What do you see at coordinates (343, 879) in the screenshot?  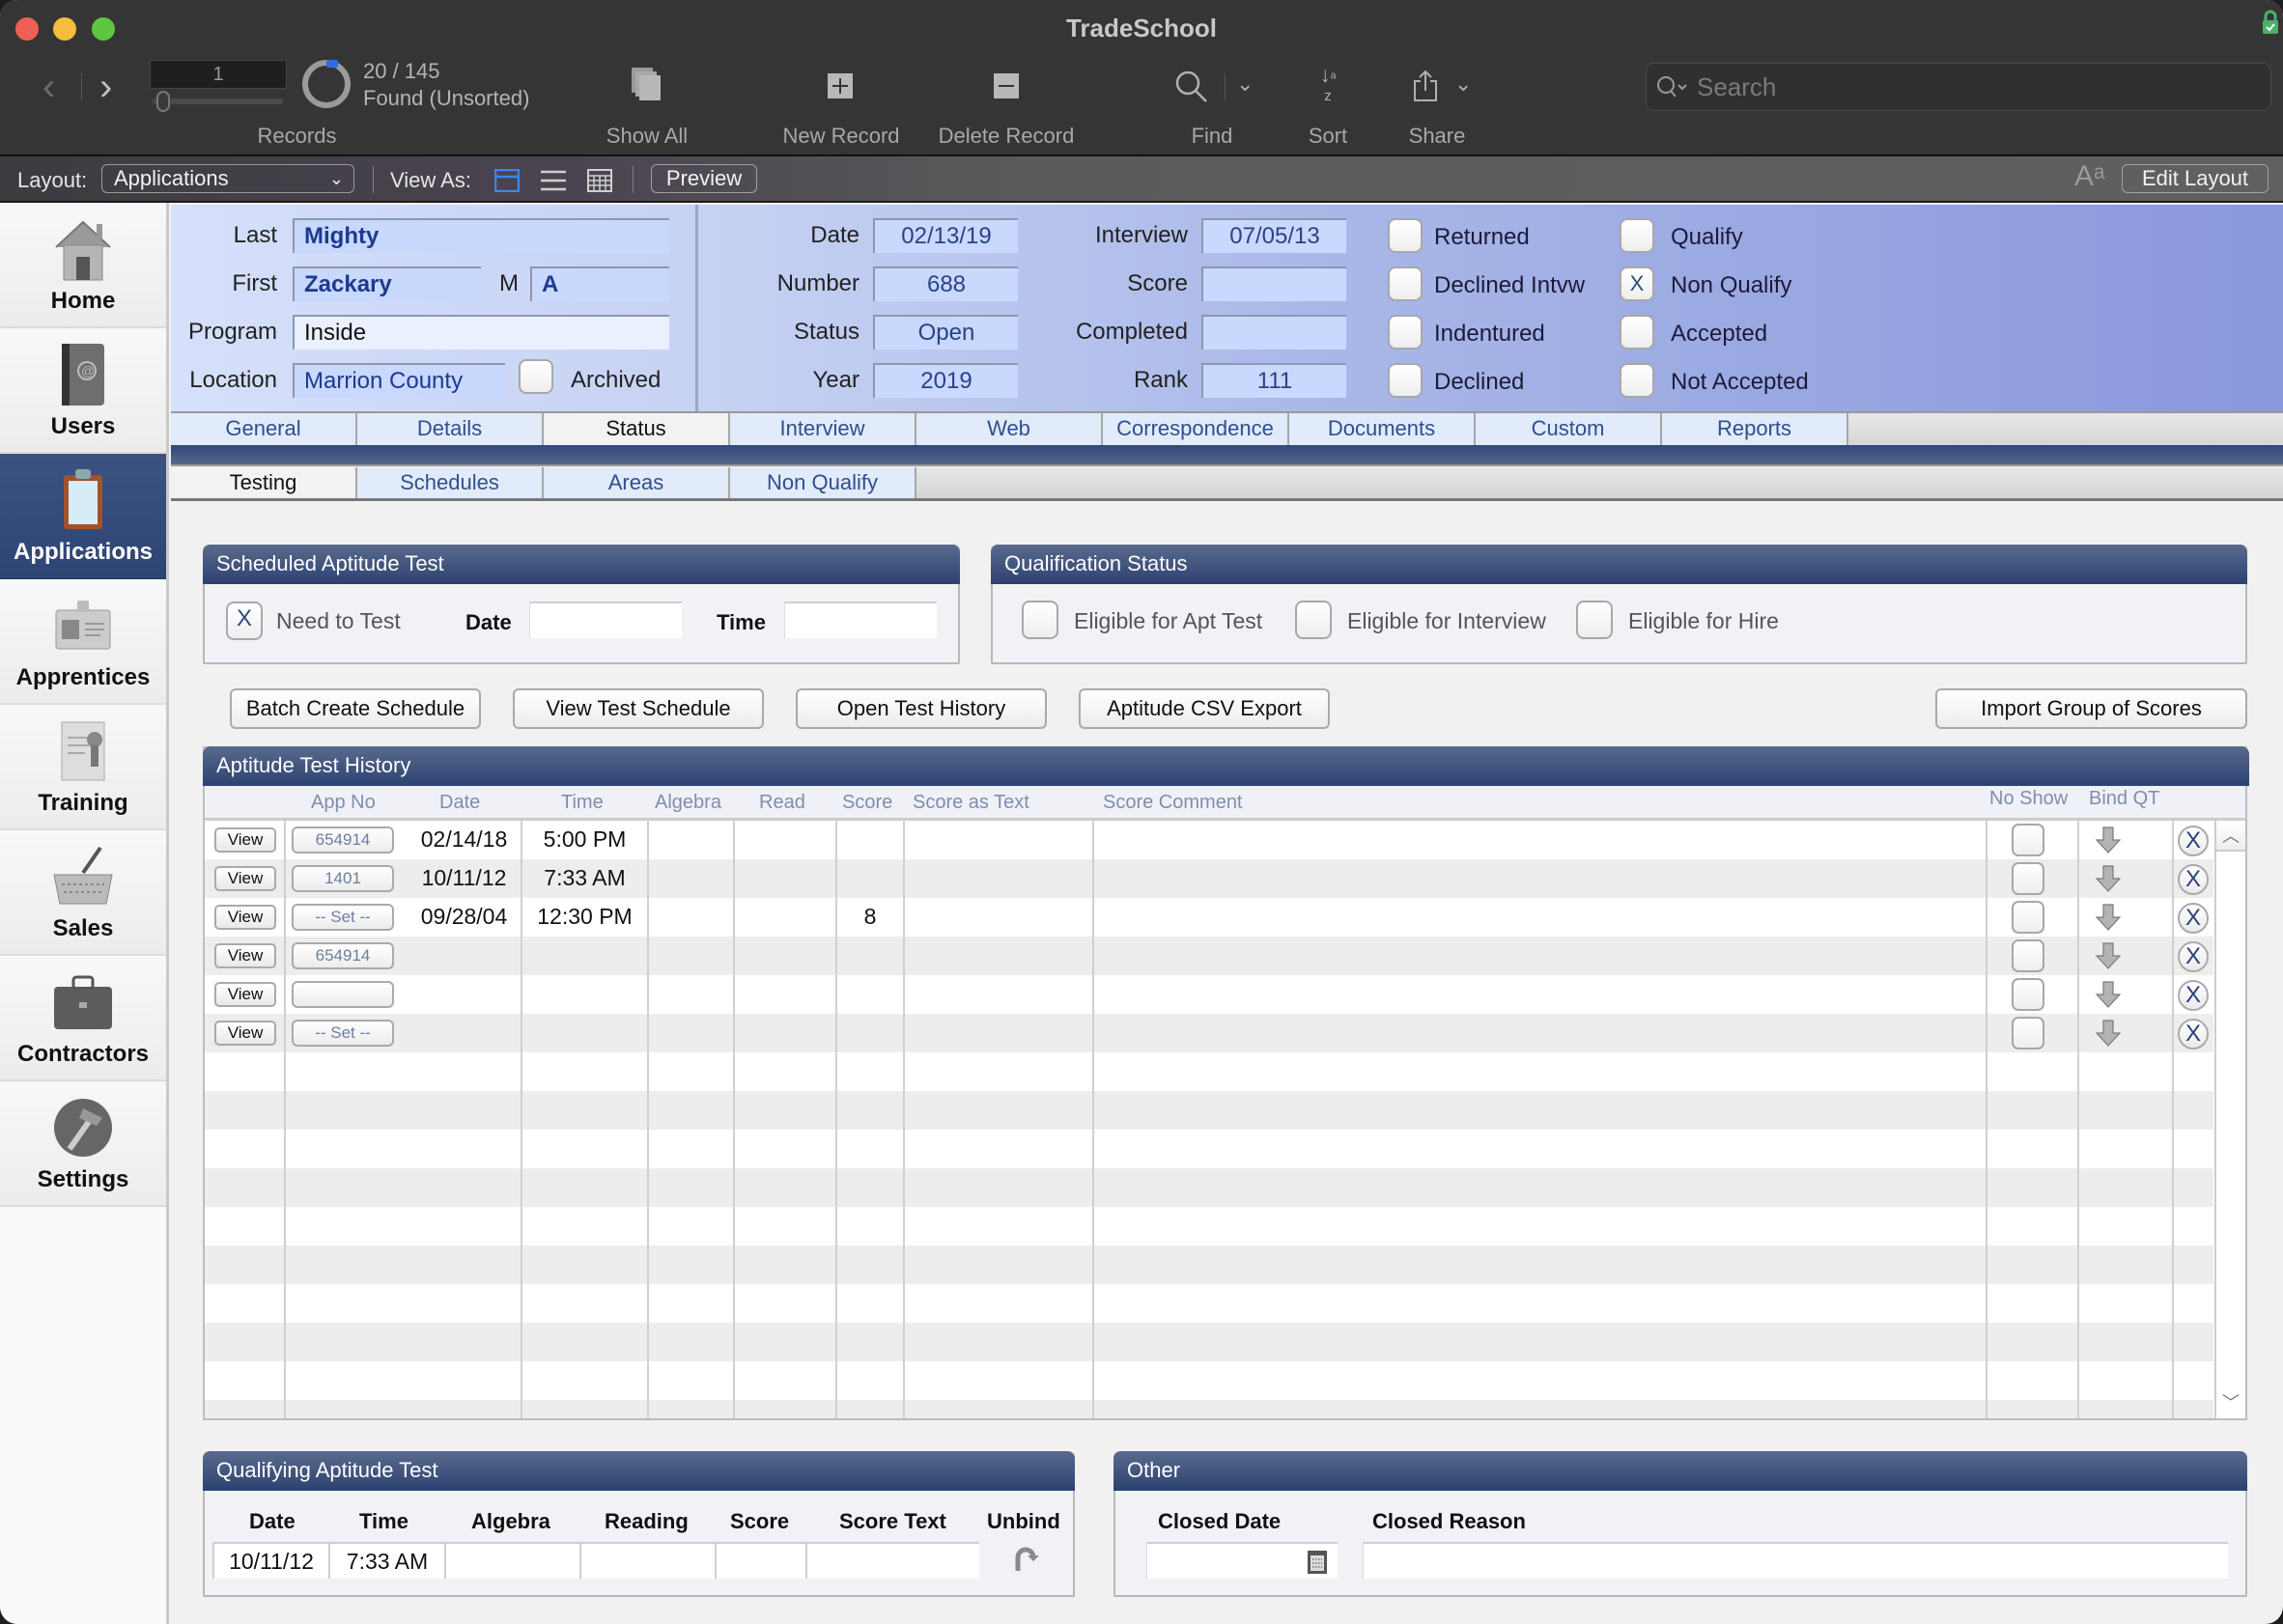 I see `app-no-button: 1401` at bounding box center [343, 879].